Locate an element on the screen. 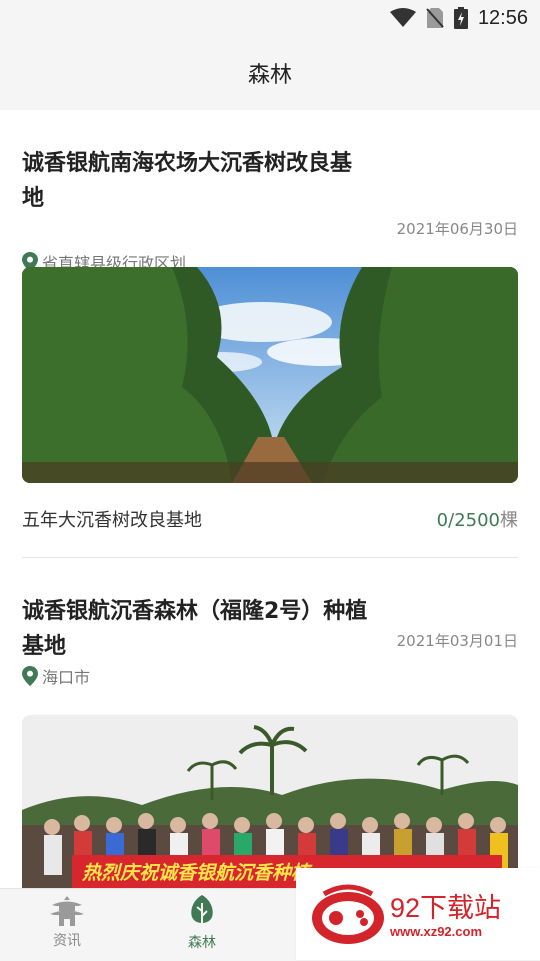  status-icons: 12:56 is located at coordinates (458, 18).